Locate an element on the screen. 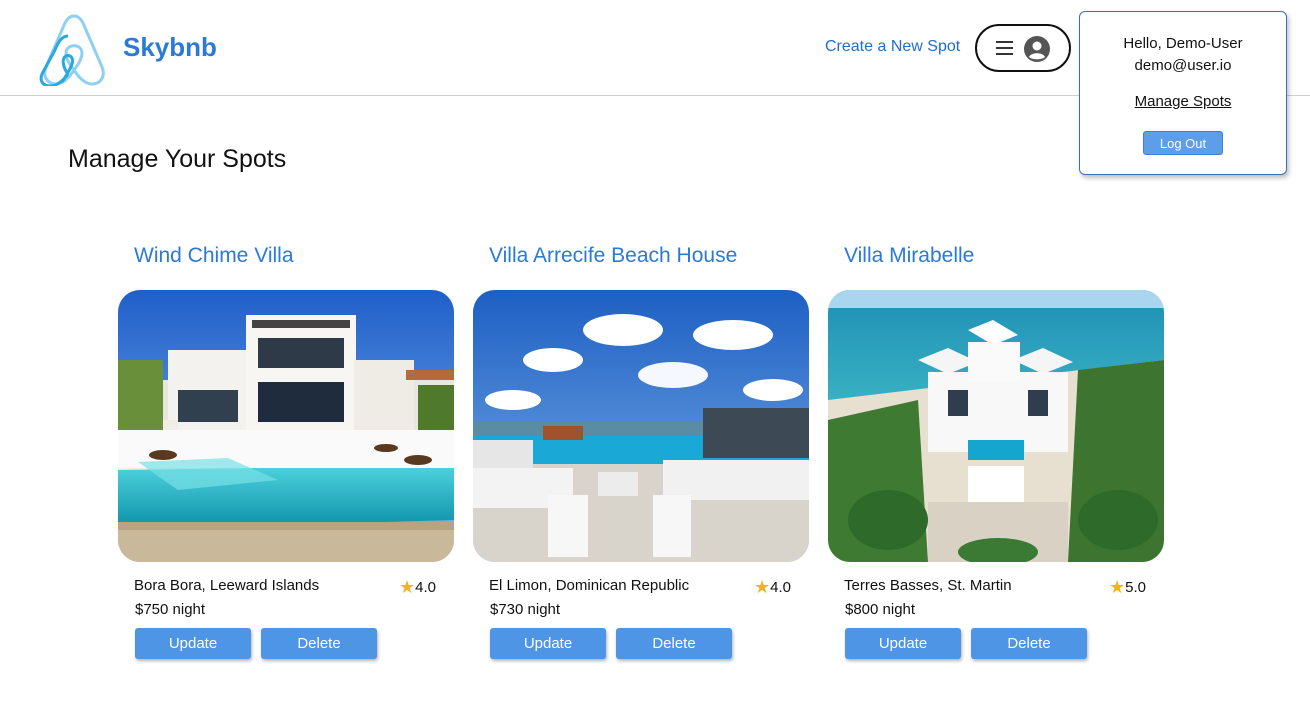  page-title: Manage Your Spots is located at coordinates (177, 159).